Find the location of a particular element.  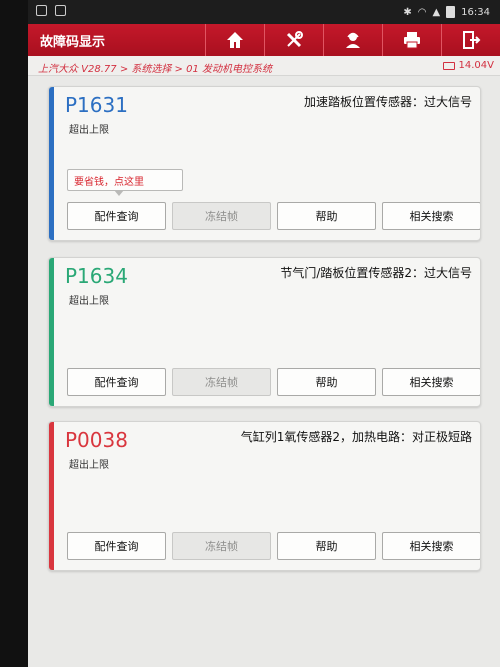

dtc-code: P1634 is located at coordinates (96, 276).